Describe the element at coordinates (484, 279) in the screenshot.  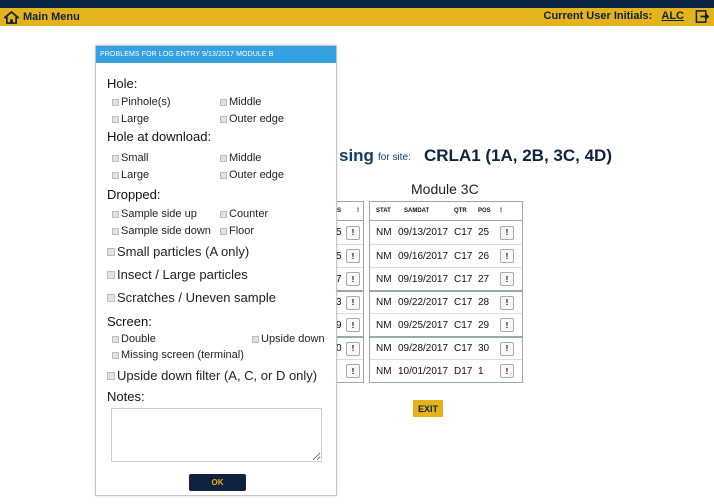
I see `cell-pos: 27` at that location.